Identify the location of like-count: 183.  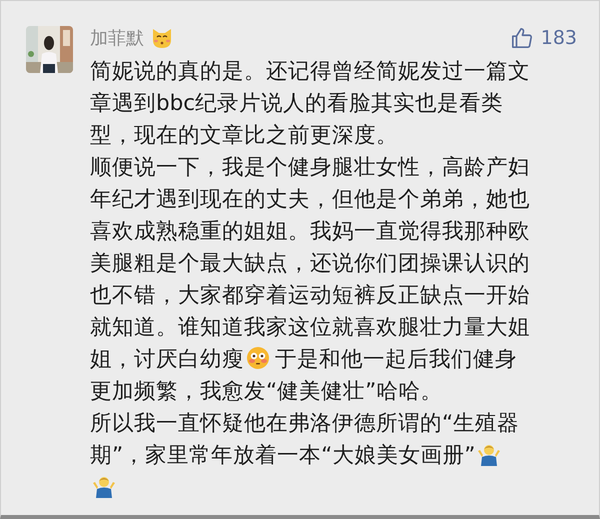
(558, 38).